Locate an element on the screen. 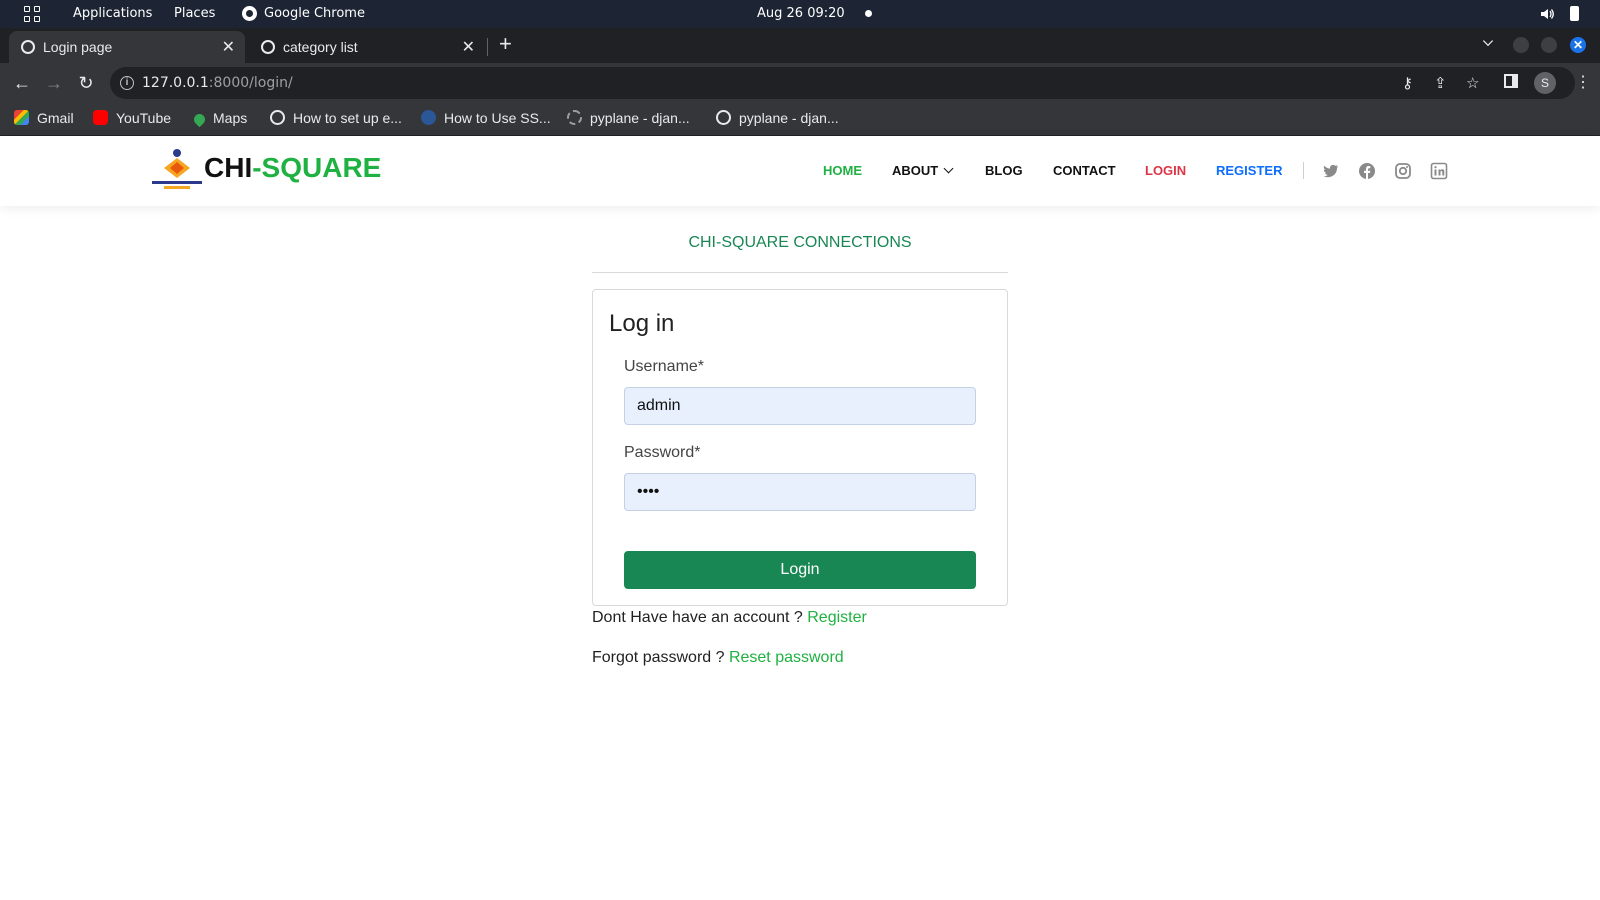  nav-about: ABOUT is located at coordinates (923, 170).